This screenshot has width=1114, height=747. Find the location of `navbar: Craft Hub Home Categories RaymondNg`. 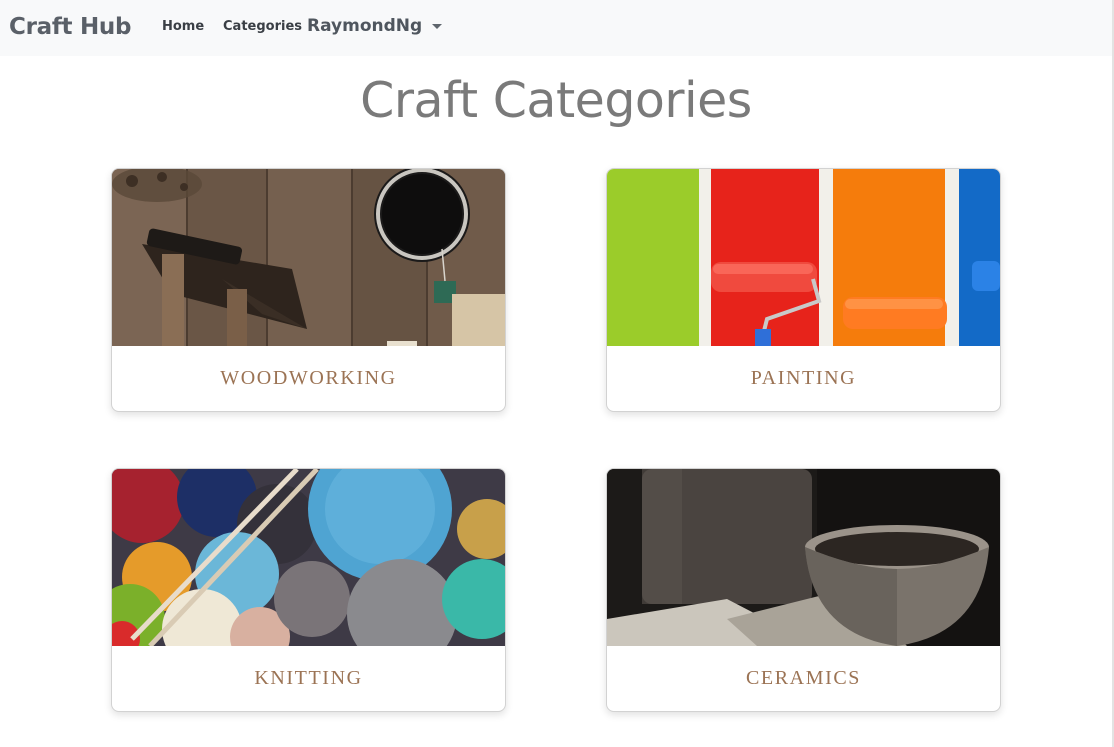

navbar: Craft Hub Home Categories RaymondNg is located at coordinates (557, 28).